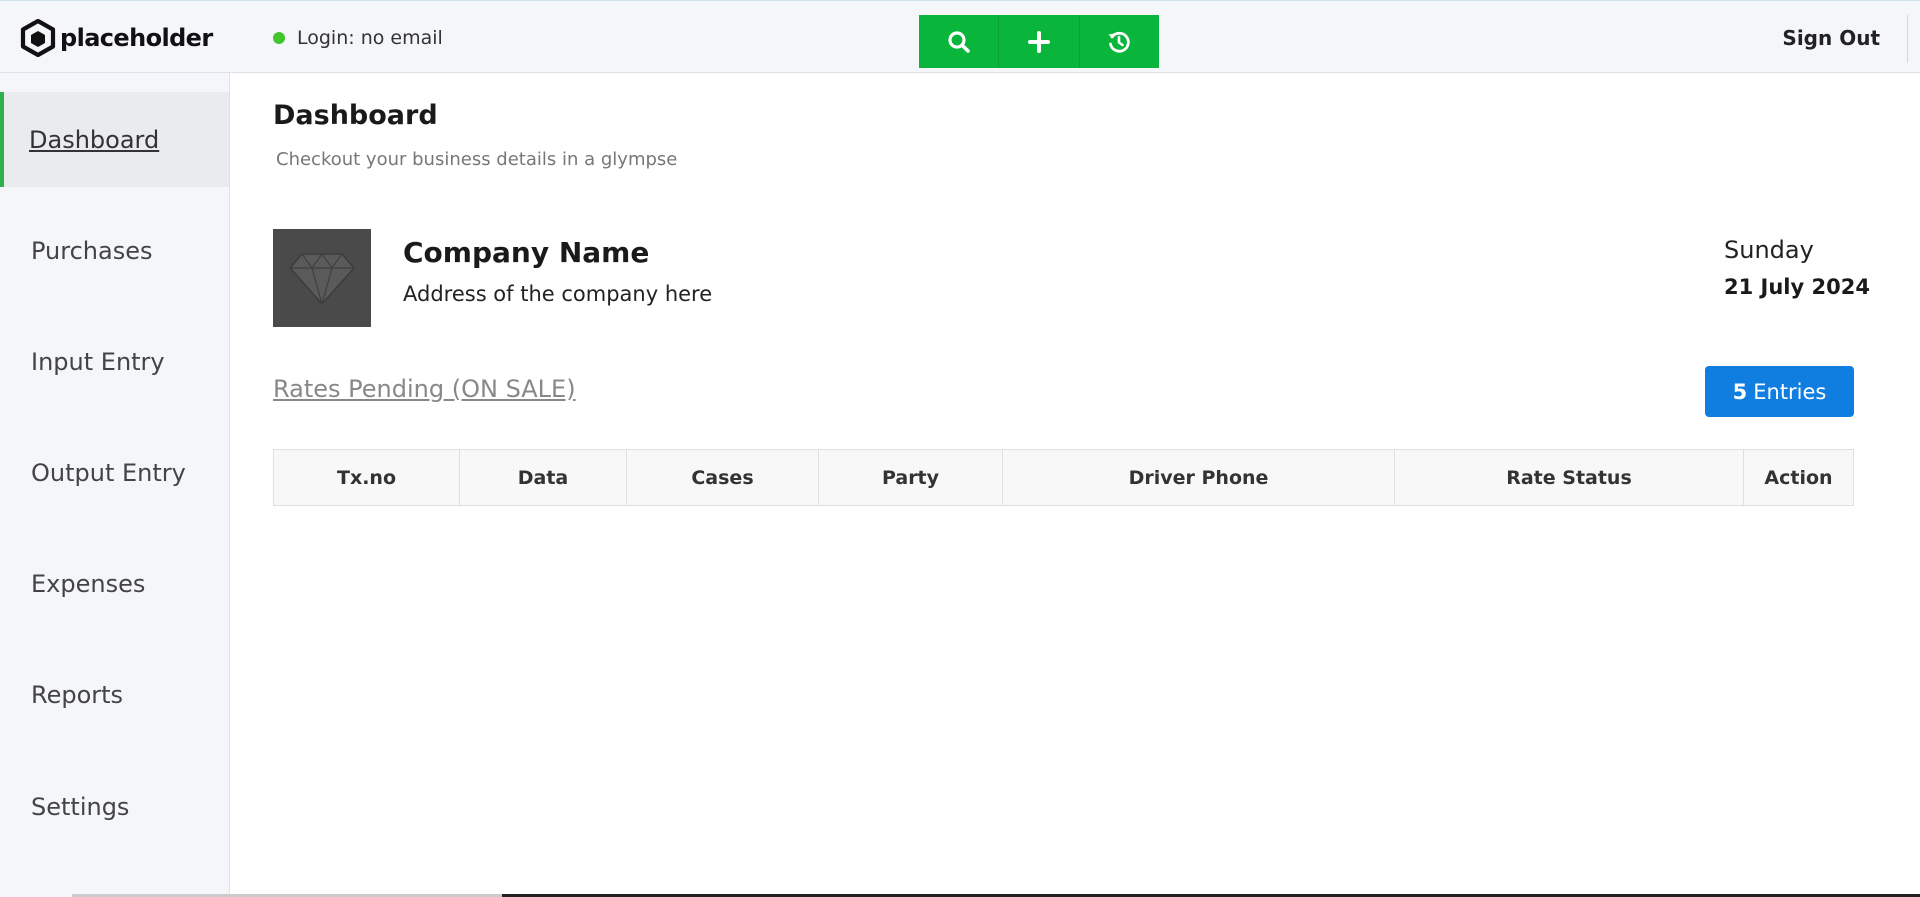 This screenshot has width=1920, height=897. I want to click on brand-name: placeholder, so click(136, 38).